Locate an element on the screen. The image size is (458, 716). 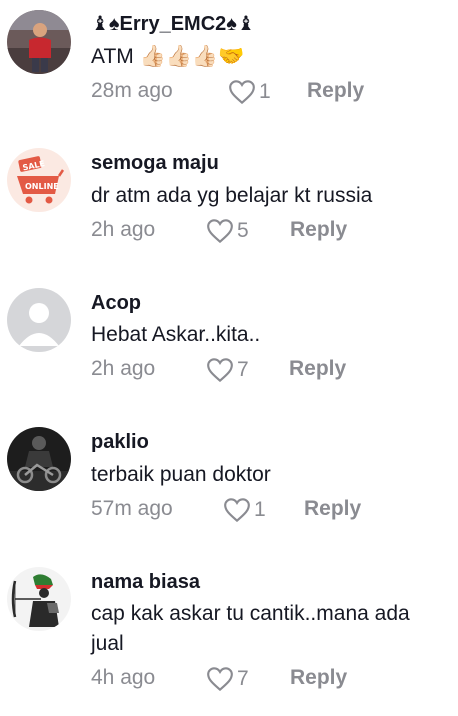
motorcycle-rider-avatar-icon is located at coordinates (39, 459).